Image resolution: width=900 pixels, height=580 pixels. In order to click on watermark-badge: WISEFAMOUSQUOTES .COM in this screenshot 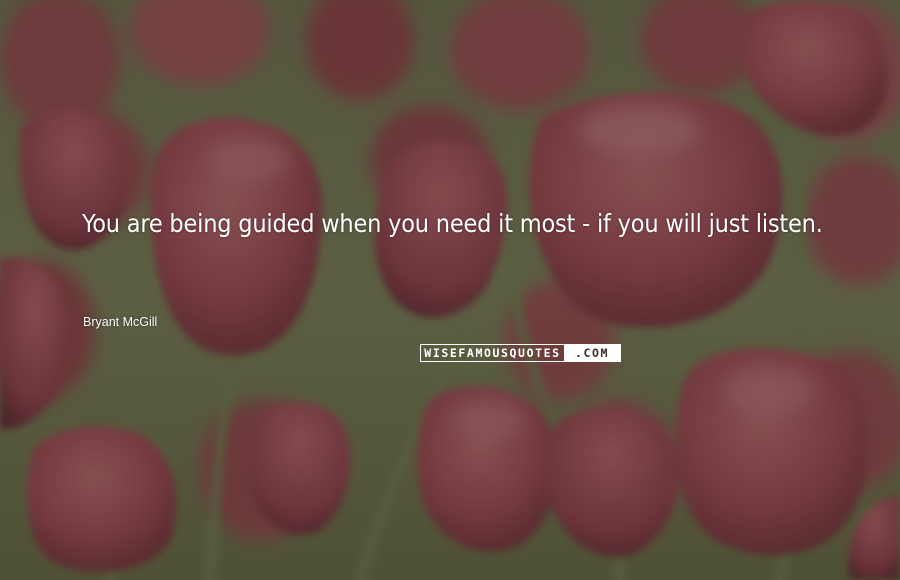, I will do `click(520, 353)`.